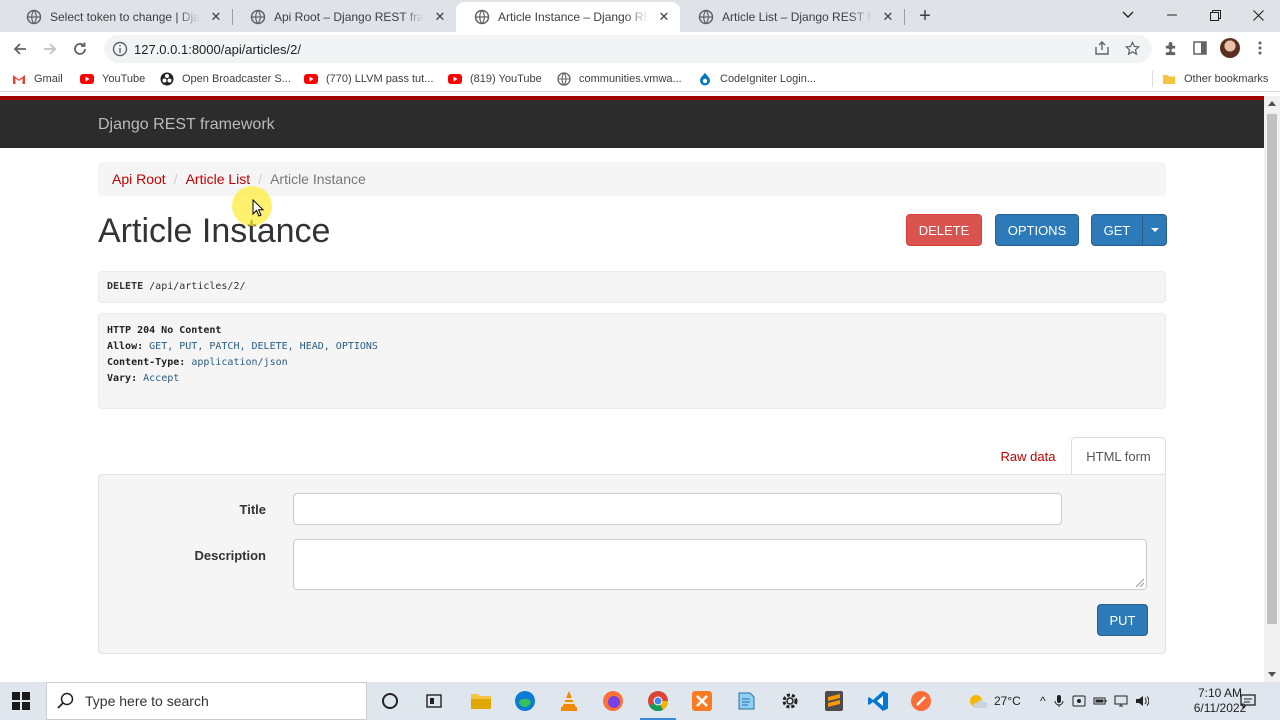 This screenshot has width=1280, height=720. What do you see at coordinates (1100, 701) in the screenshot?
I see `battery-icon` at bounding box center [1100, 701].